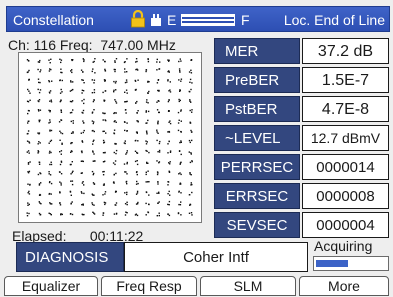 Image resolution: width=393 pixels, height=297 pixels. Describe the element at coordinates (345, 109) in the screenshot. I see `meas-value: 4.7E-8` at that location.